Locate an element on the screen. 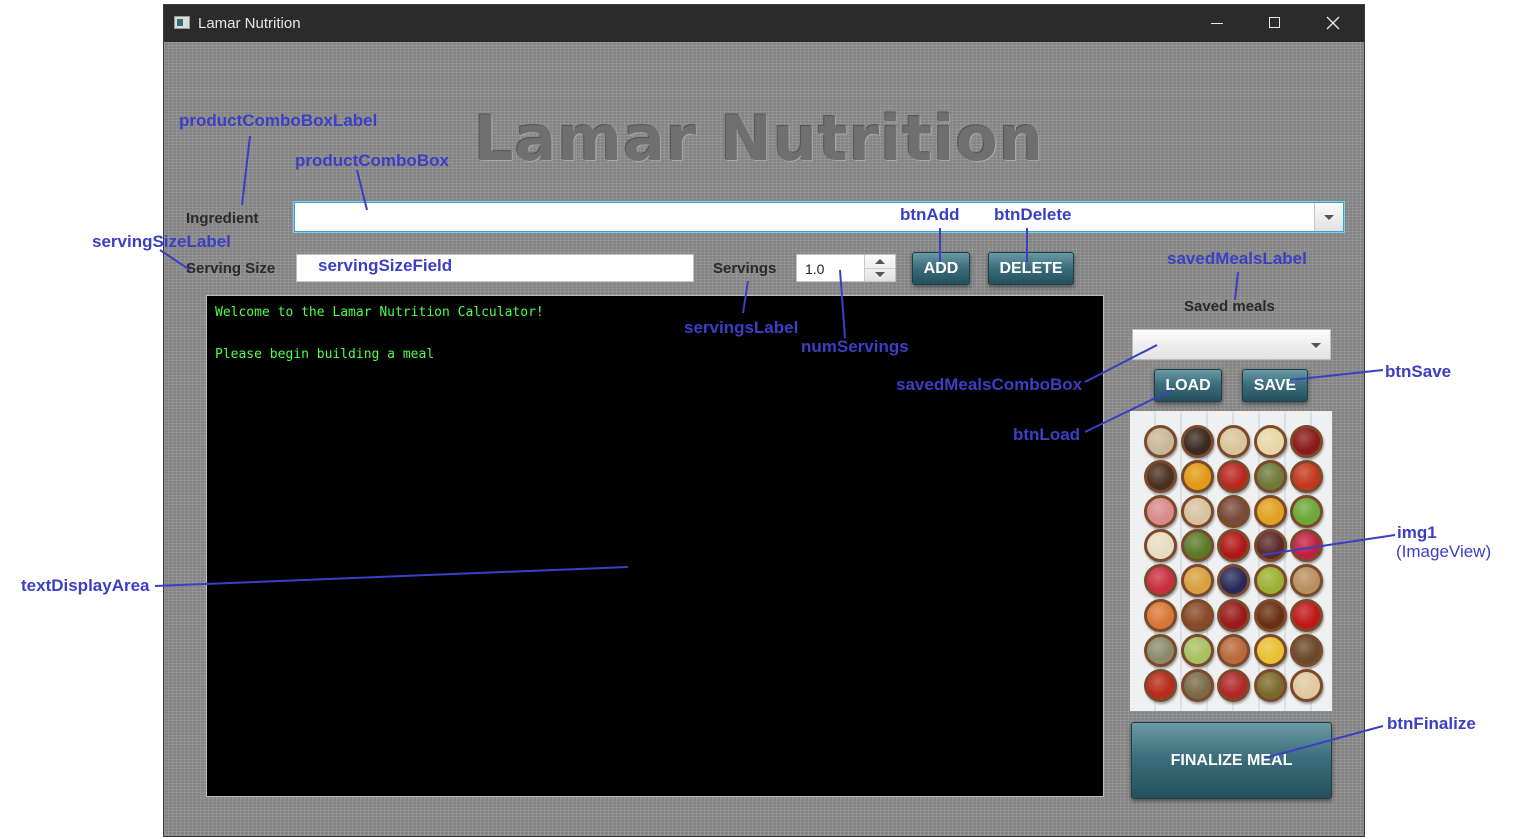  annotation-text-display-area: textDisplayArea is located at coordinates (85, 585).